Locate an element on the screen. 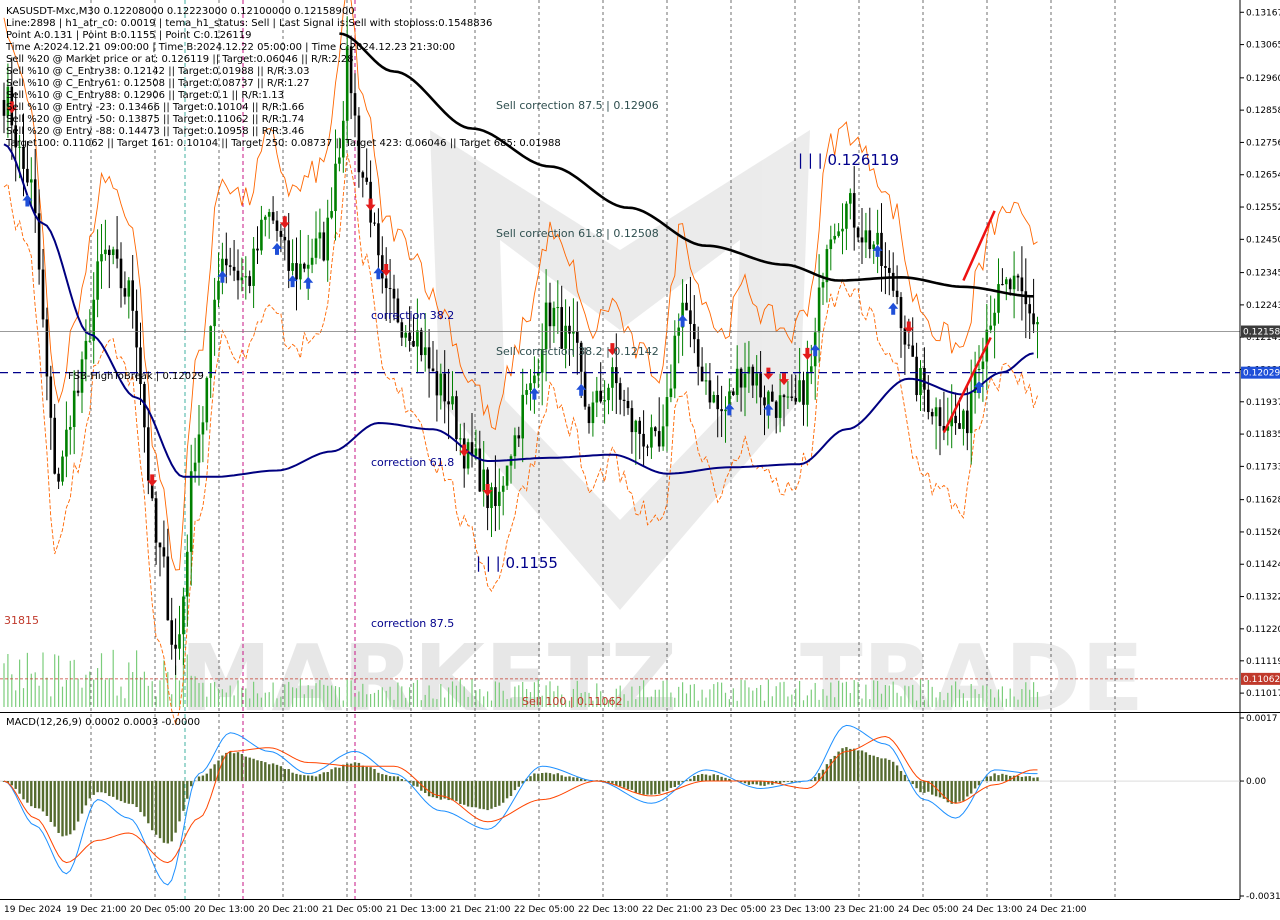 The image size is (1280, 920). price-tag-label: 0.12158 is located at coordinates (1261, 333).